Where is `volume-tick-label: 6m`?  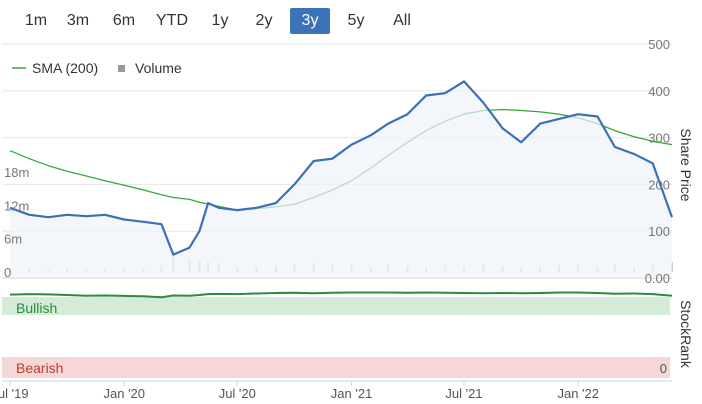 volume-tick-label: 6m is located at coordinates (13, 239).